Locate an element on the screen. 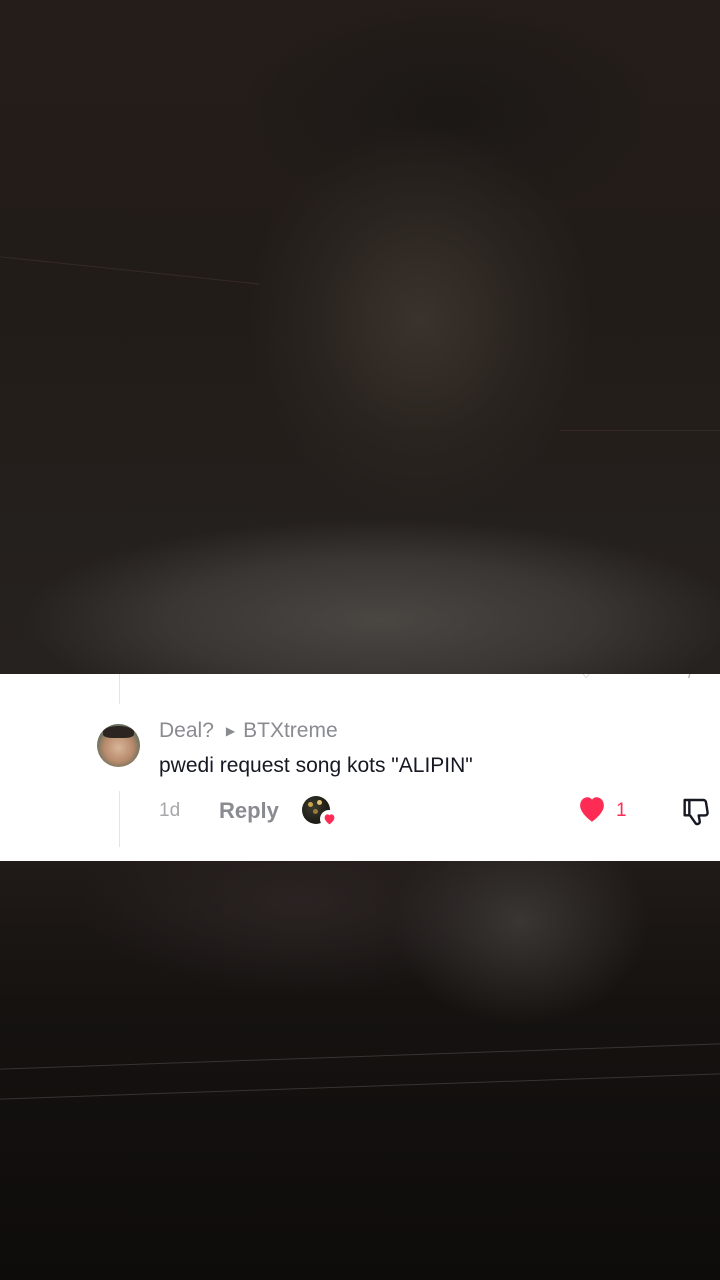  reply-button: Reply is located at coordinates (249, 811).